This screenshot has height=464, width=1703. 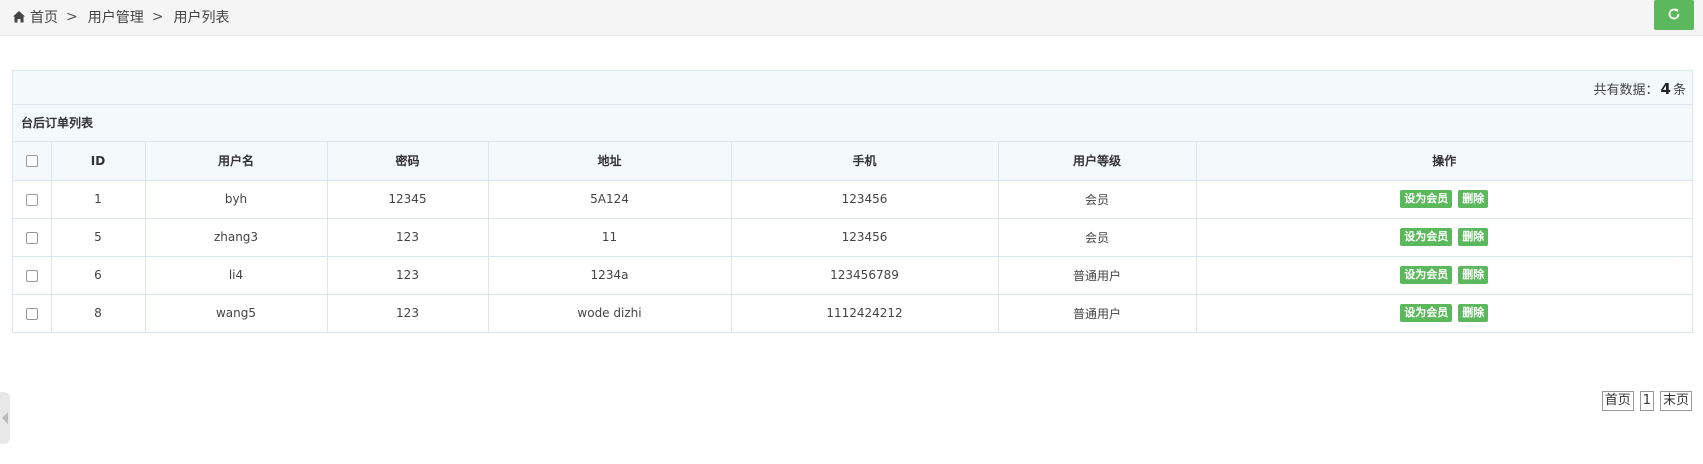 What do you see at coordinates (44, 17) in the screenshot?
I see `breadcrumb-home-link: 首页` at bounding box center [44, 17].